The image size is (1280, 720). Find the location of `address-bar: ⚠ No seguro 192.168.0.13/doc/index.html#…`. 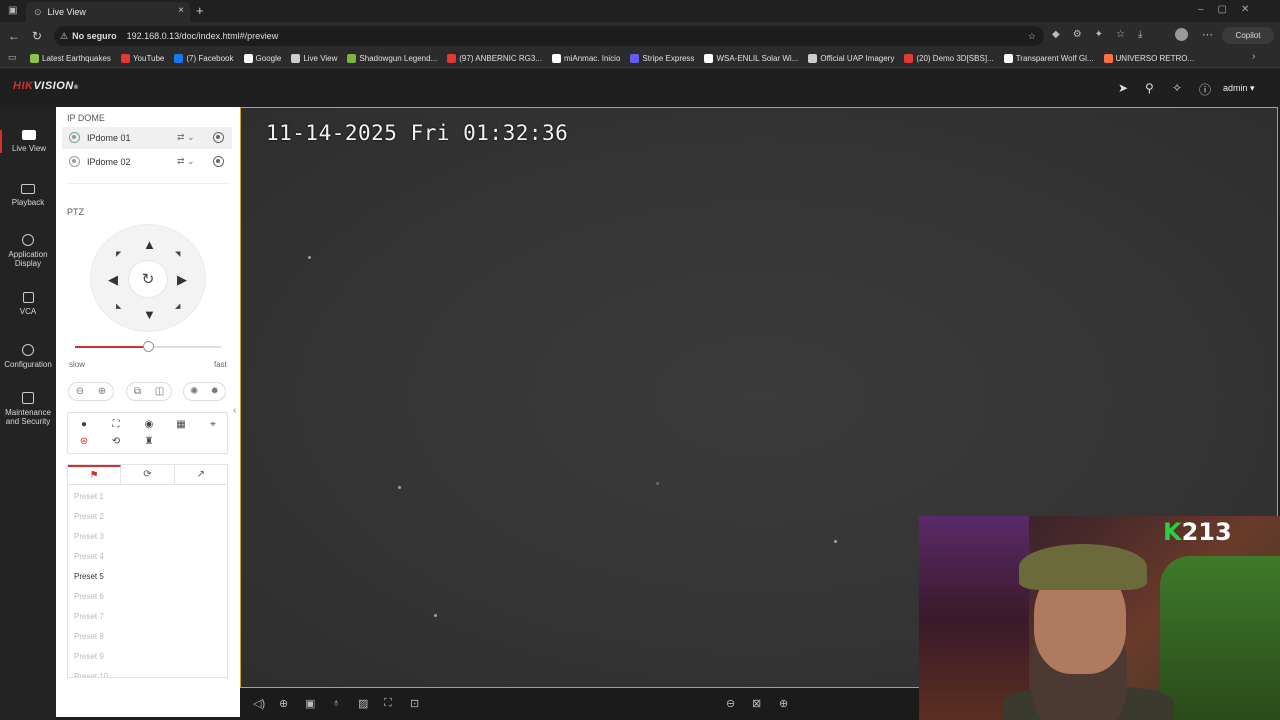

address-bar: ⚠ No seguro 192.168.0.13/doc/index.html#… is located at coordinates (549, 36).